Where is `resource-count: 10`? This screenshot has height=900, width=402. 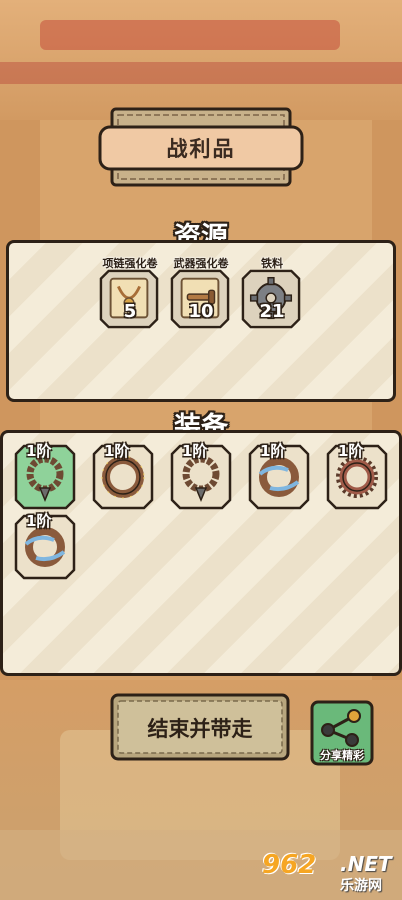 resource-count: 10 is located at coordinates (201, 311).